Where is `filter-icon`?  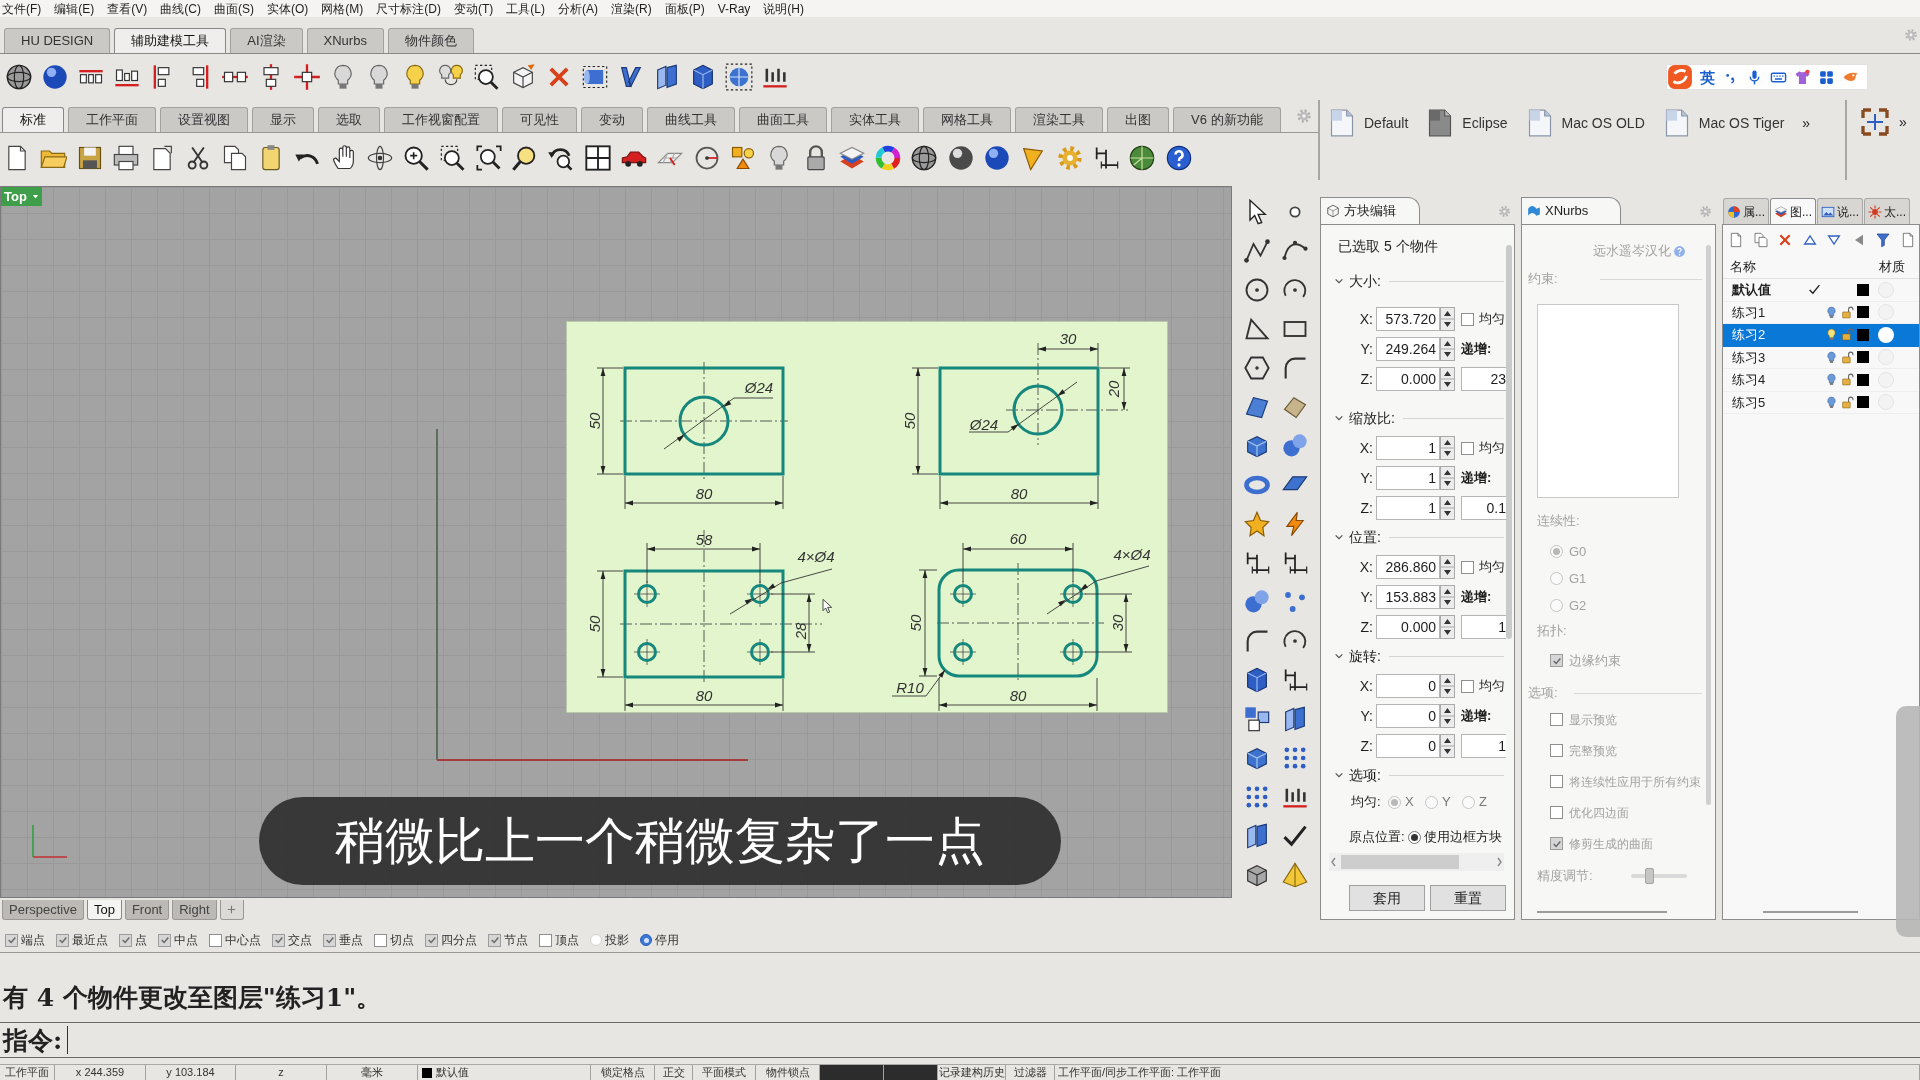
filter-icon is located at coordinates (1883, 240).